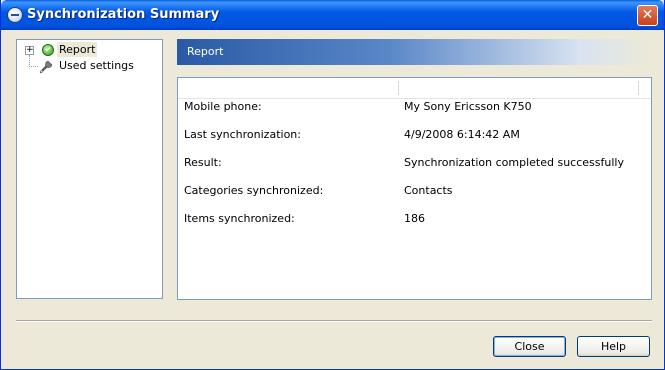 The height and width of the screenshot is (370, 665). Describe the element at coordinates (33, 66) in the screenshot. I see `tree-connector` at that location.